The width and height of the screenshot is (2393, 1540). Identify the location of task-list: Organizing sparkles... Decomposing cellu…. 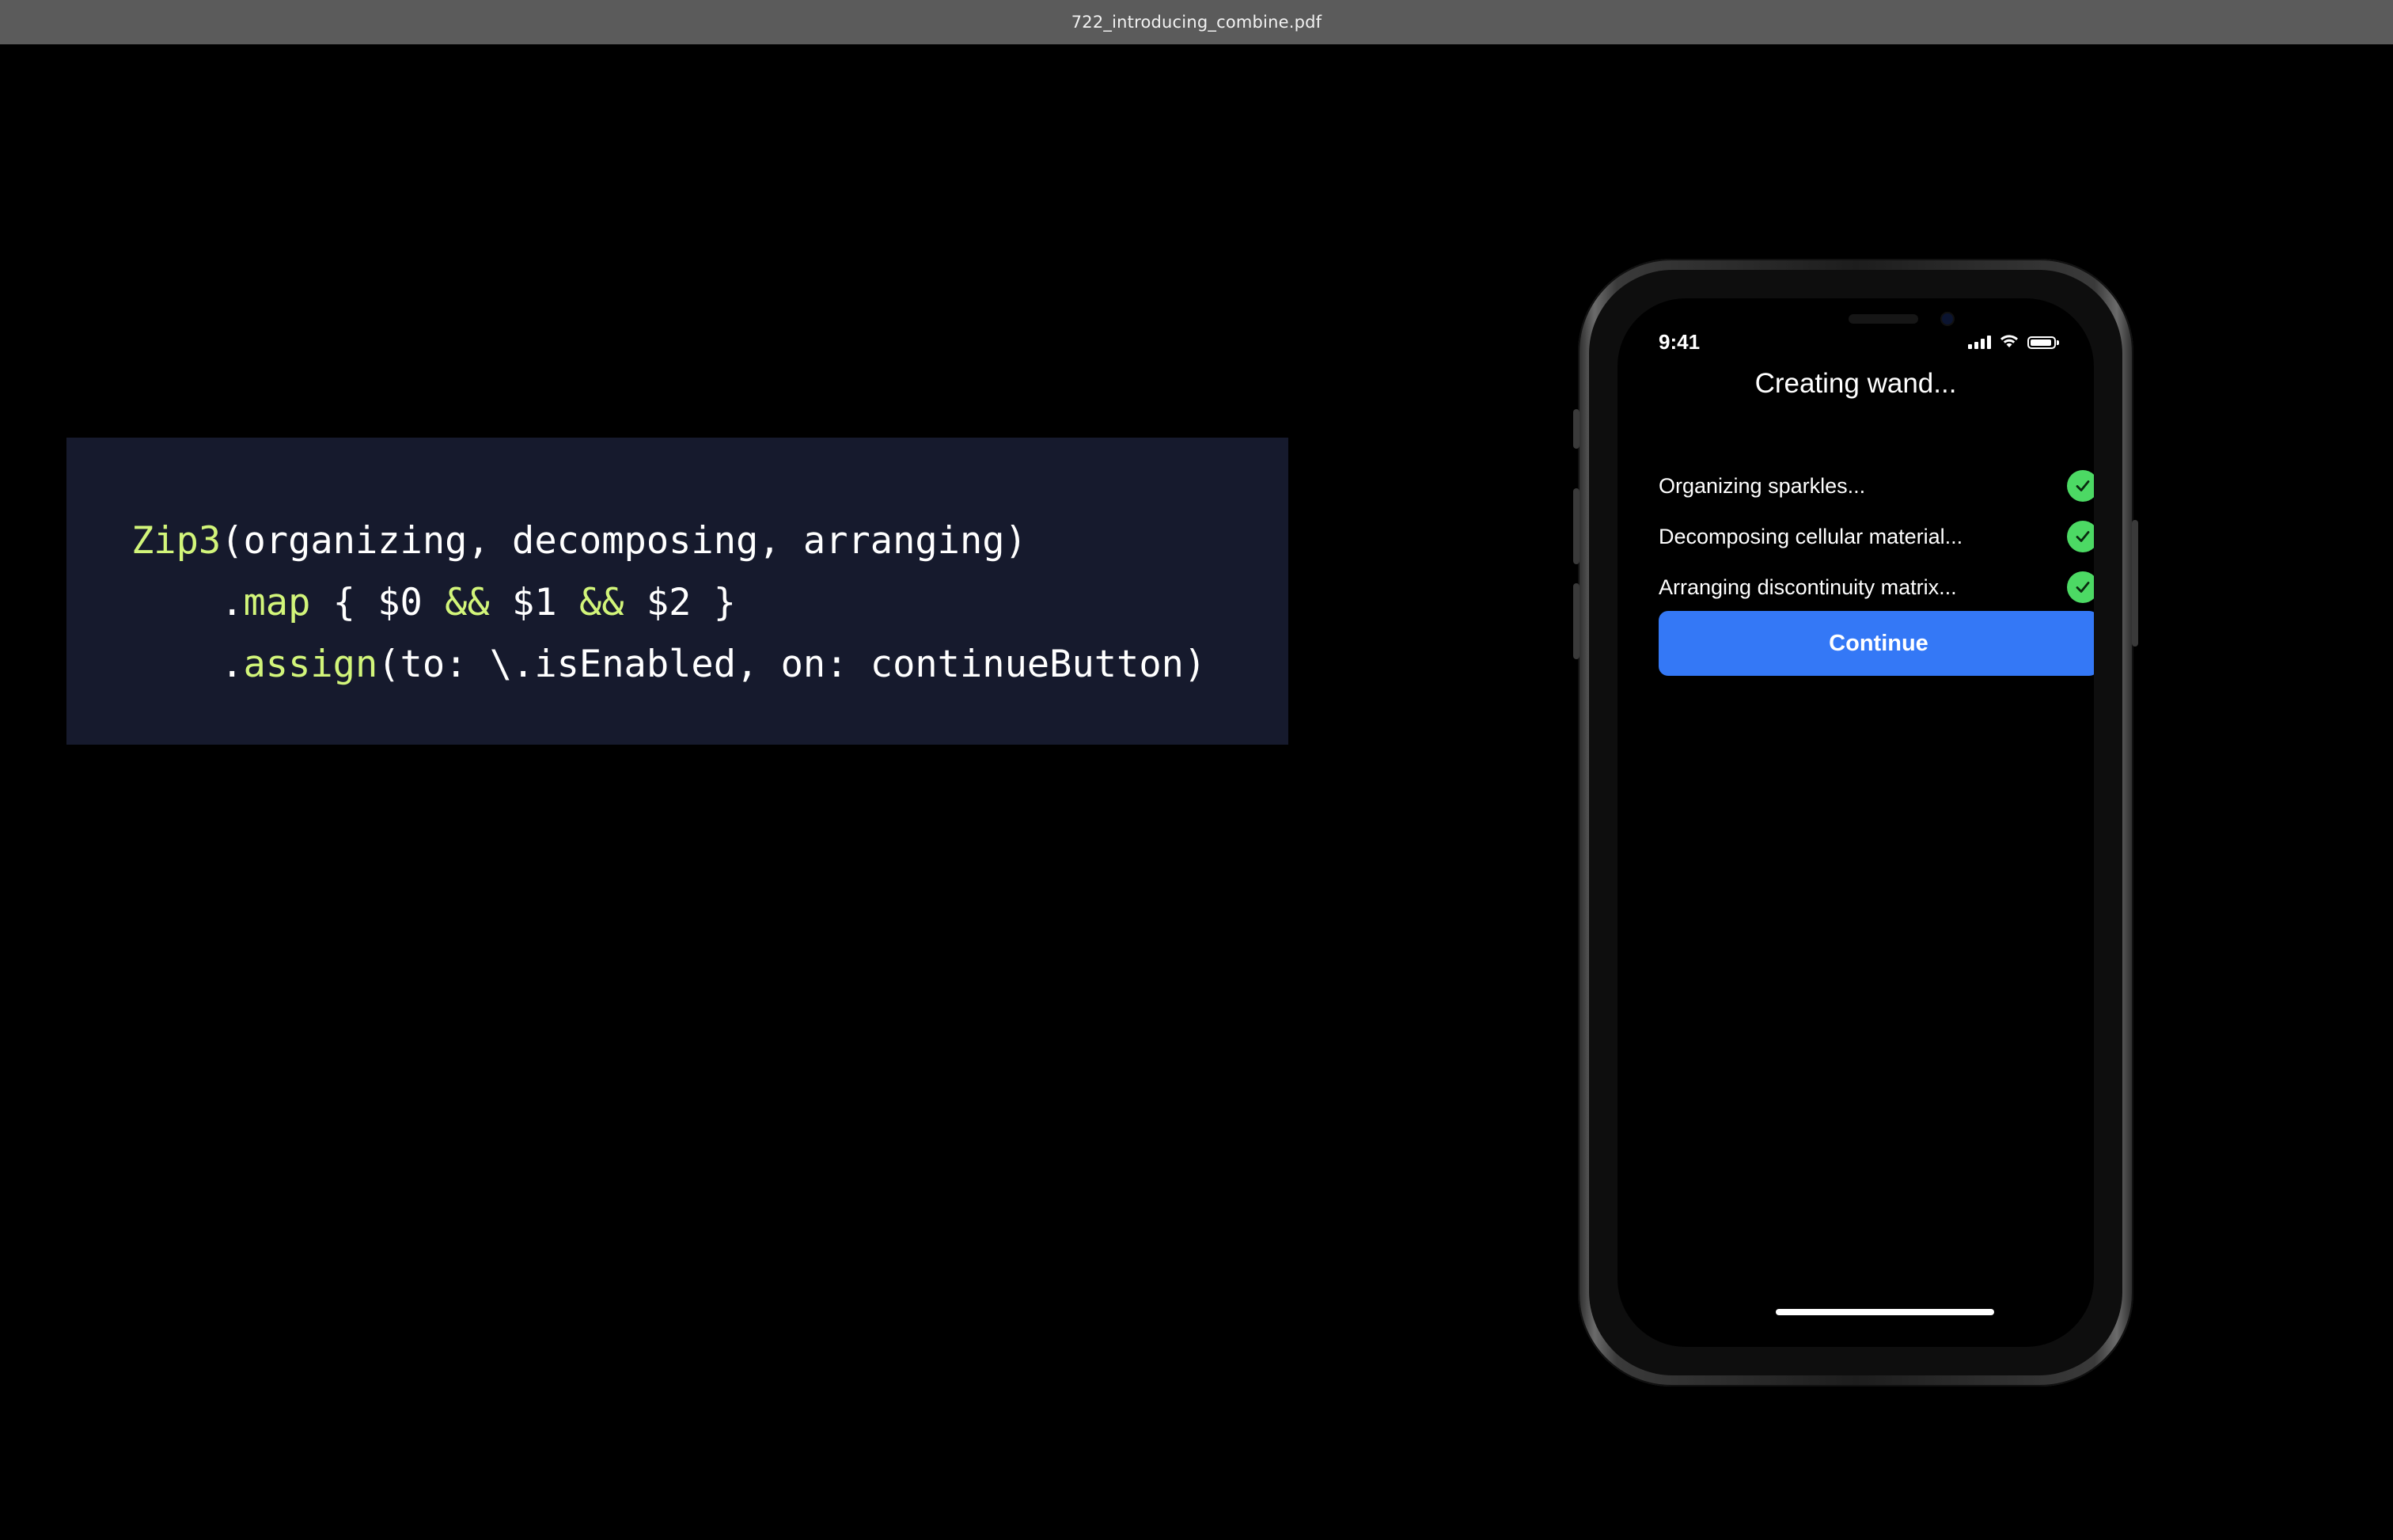
(1876, 537).